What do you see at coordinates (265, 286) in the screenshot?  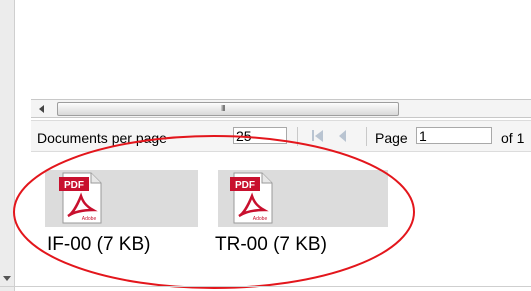 I see `divider` at bounding box center [265, 286].